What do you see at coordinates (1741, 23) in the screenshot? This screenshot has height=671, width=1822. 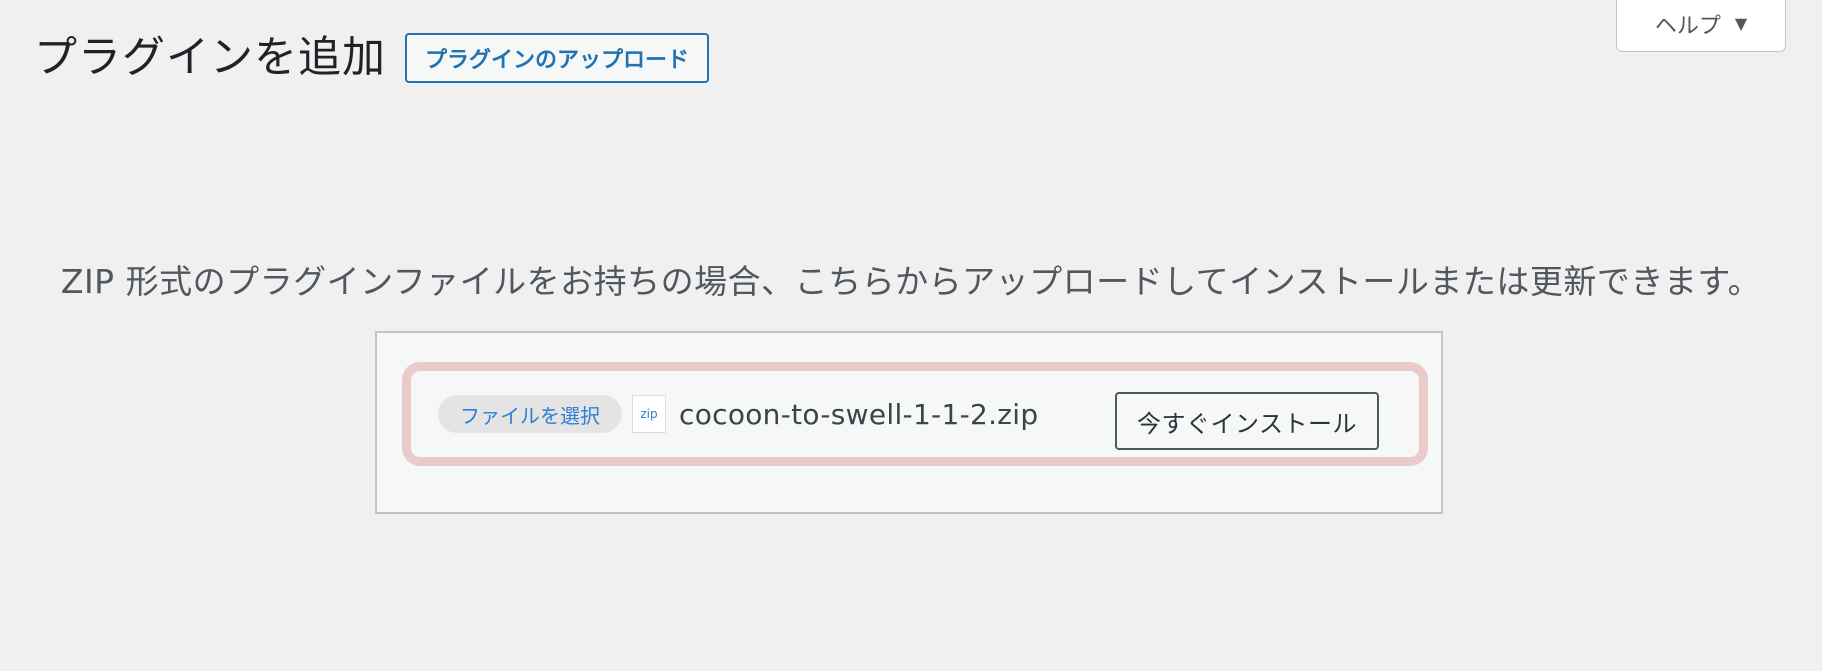 I see `caret-down-icon: ▼` at bounding box center [1741, 23].